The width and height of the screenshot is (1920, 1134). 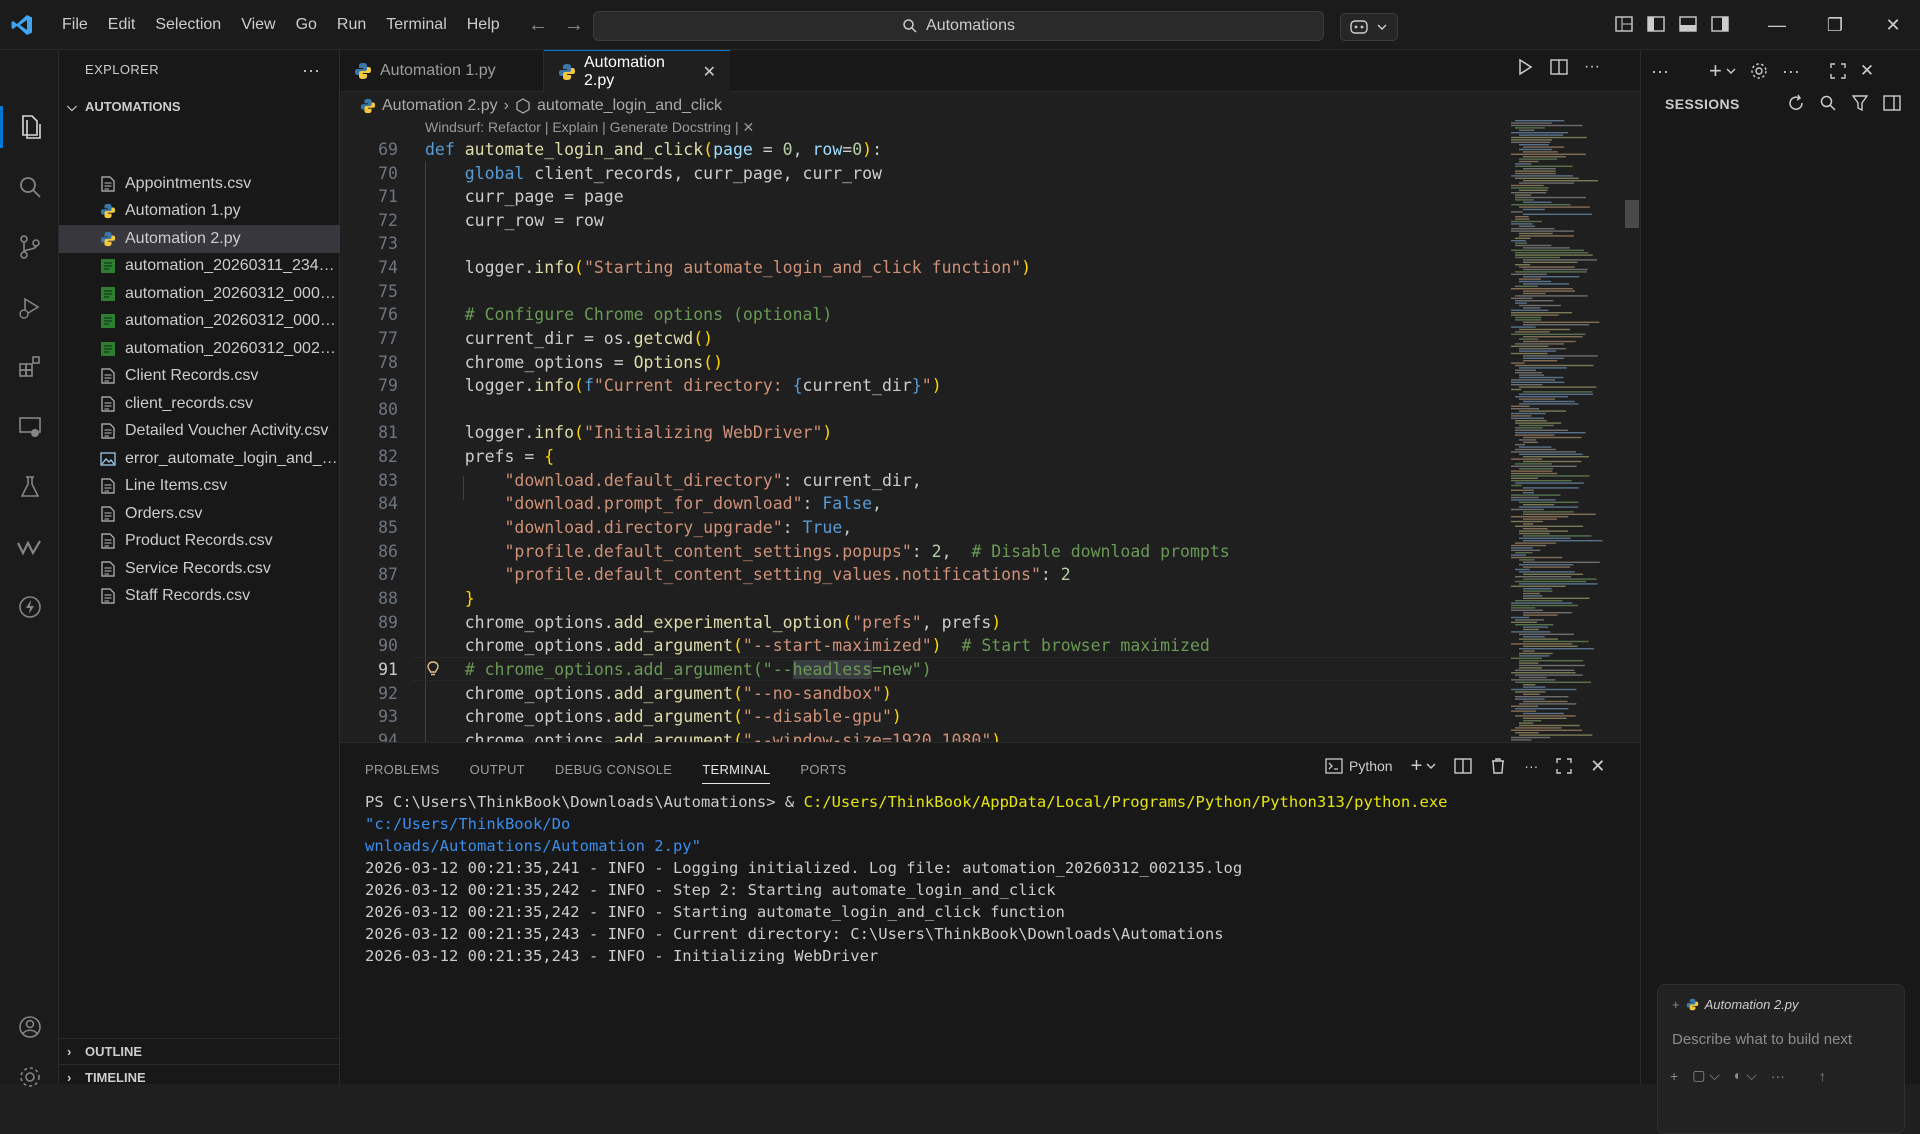 I want to click on tab-automation-2: Automation 2.py ✕, so click(x=637, y=71).